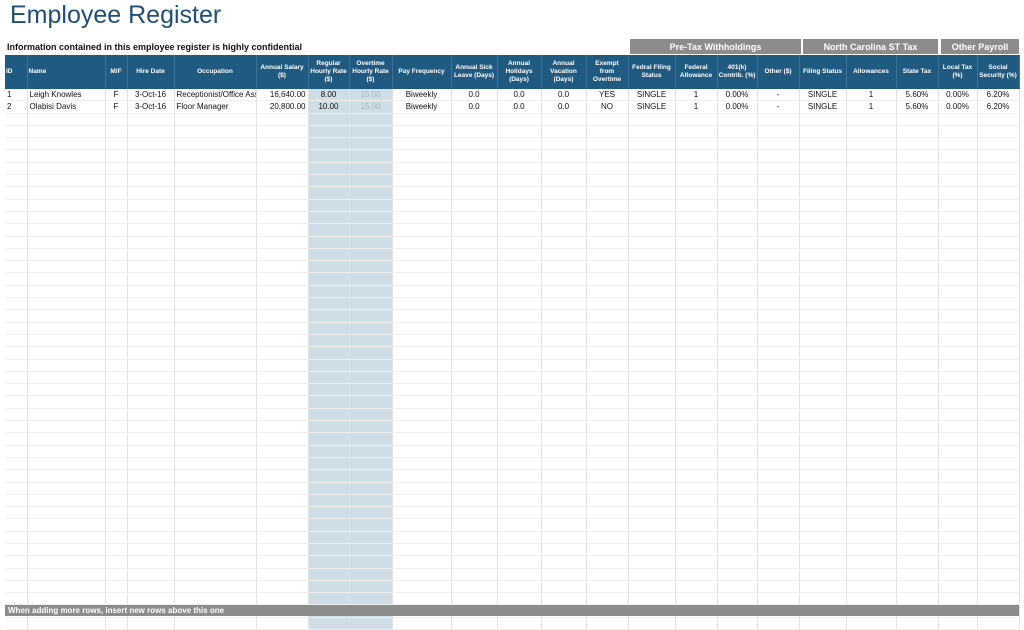 This screenshot has width=1024, height=630. I want to click on column-header: Annual Salary ($), so click(282, 72).